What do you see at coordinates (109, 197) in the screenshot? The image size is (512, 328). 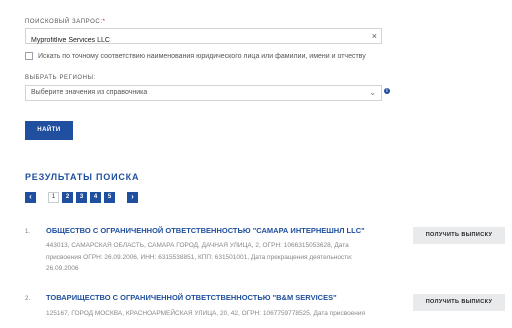 I see `page-button-5: 5` at bounding box center [109, 197].